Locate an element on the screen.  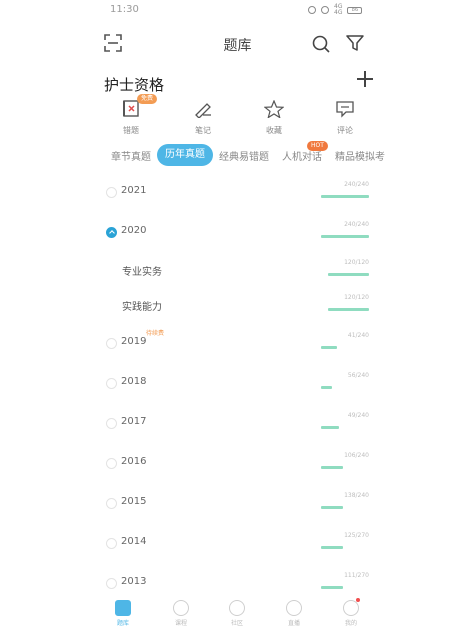
year-row: 2021 240/240 is located at coordinates (237, 192).